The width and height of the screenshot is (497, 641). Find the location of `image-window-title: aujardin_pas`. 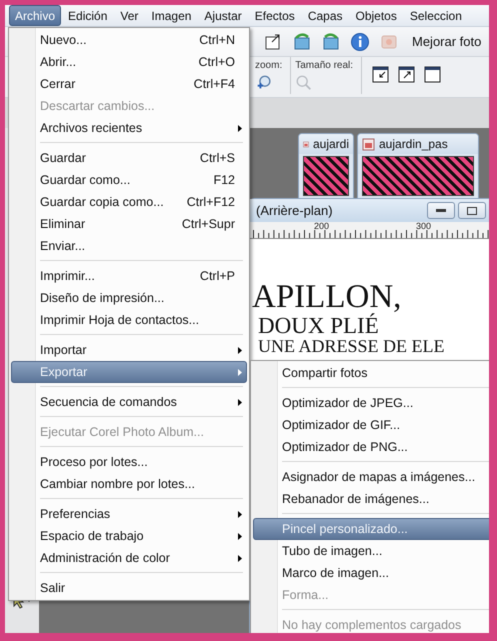

image-window-title: aujardin_pas is located at coordinates (413, 144).